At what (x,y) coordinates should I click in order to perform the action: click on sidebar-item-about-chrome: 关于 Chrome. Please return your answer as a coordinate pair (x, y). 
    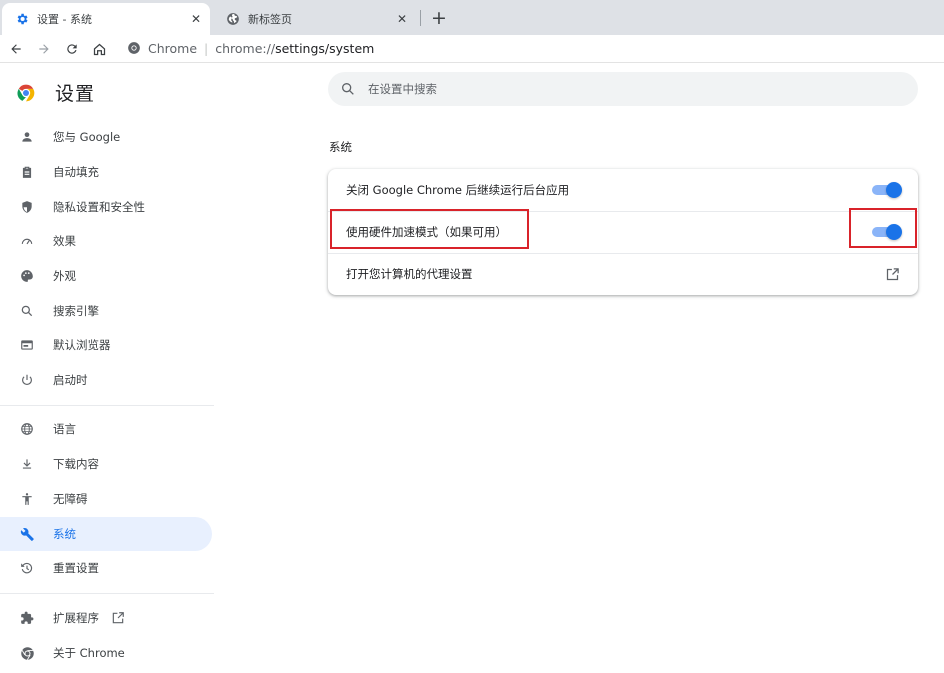
    Looking at the image, I should click on (106, 653).